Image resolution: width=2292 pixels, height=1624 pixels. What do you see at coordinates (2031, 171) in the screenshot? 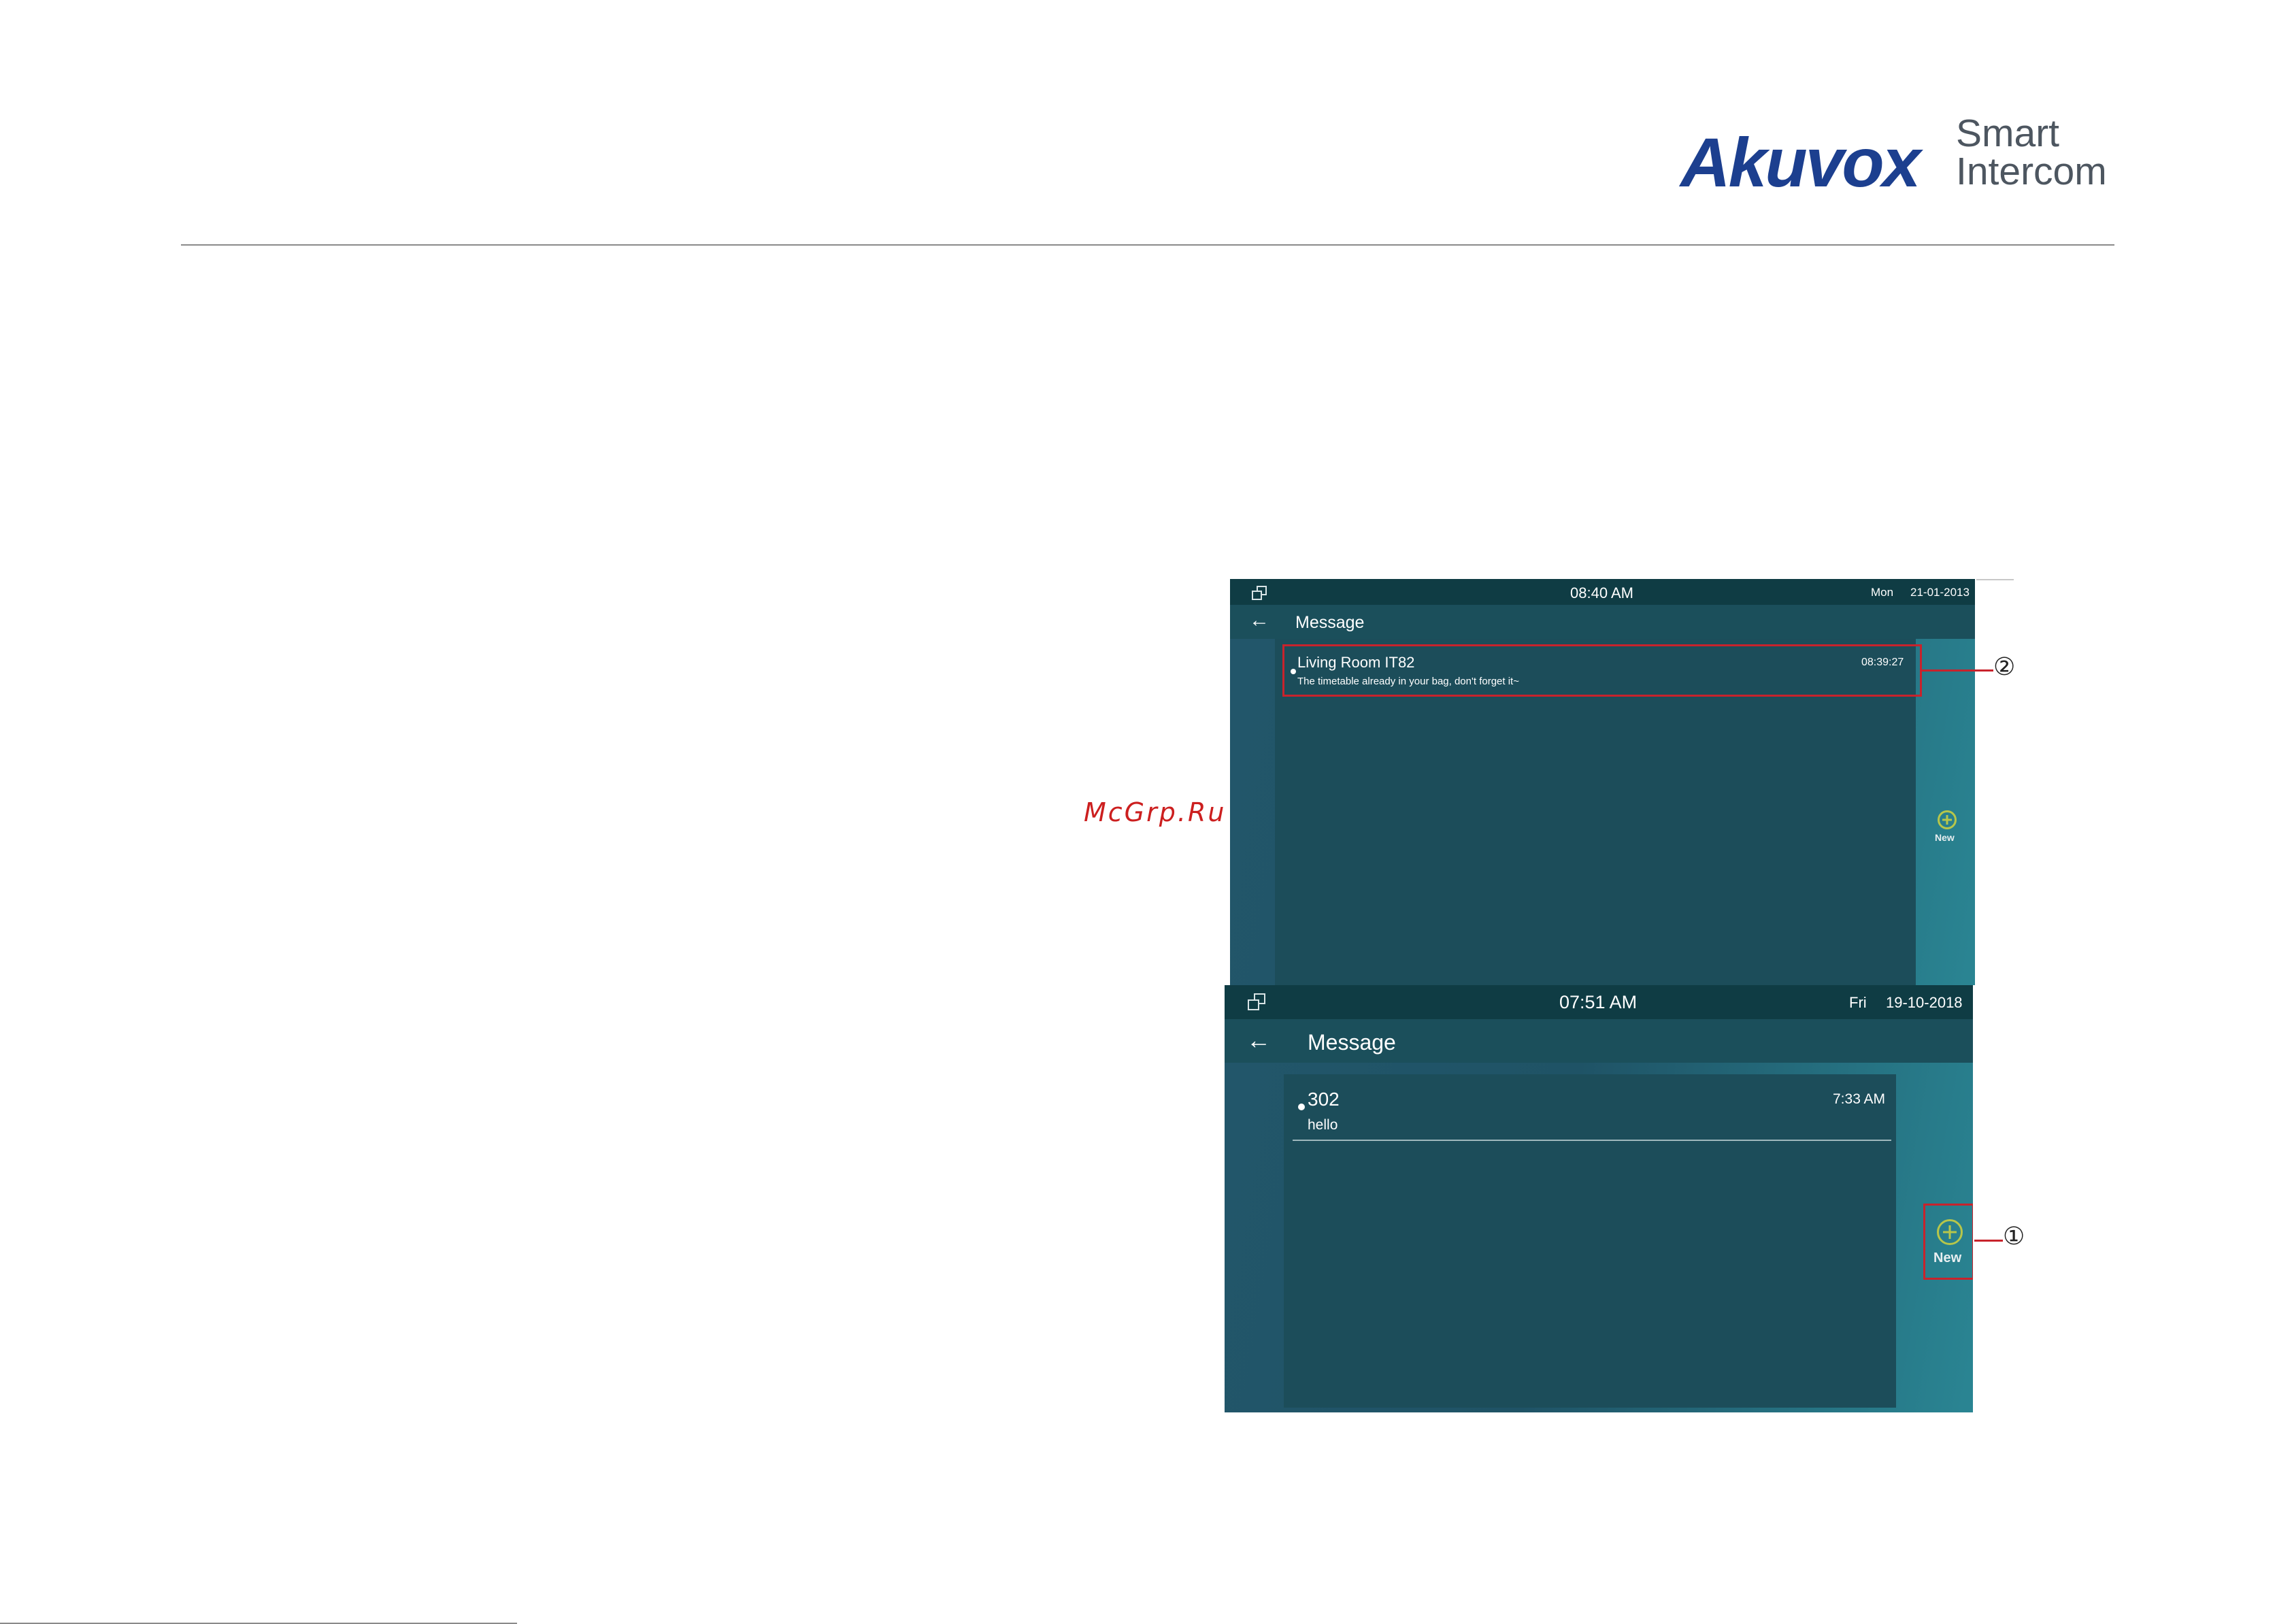
I see `logo-tagline-intercom: Intercom` at bounding box center [2031, 171].